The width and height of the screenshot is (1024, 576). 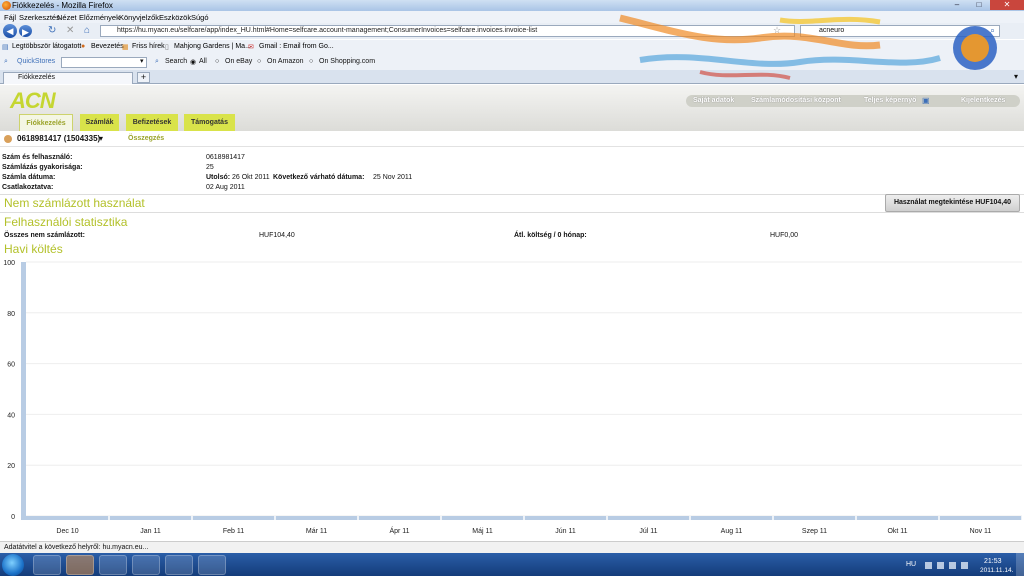 What do you see at coordinates (217, 61) in the screenshot?
I see `radio-ebay: ○` at bounding box center [217, 61].